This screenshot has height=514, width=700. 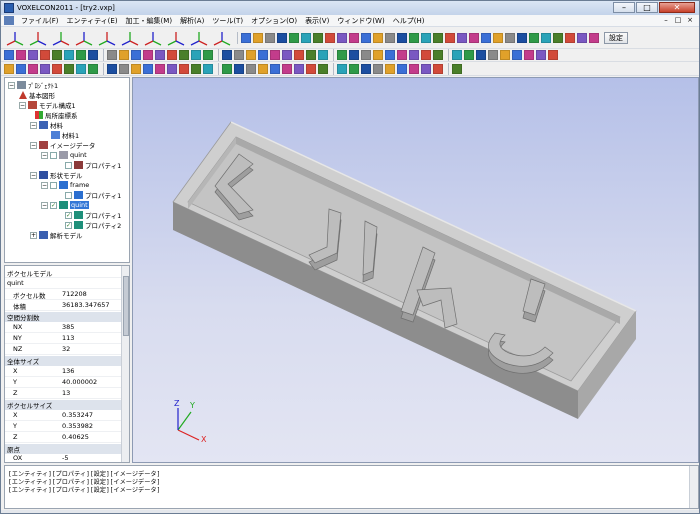 I want to click on doc-restore-button: □, so click(x=678, y=20).